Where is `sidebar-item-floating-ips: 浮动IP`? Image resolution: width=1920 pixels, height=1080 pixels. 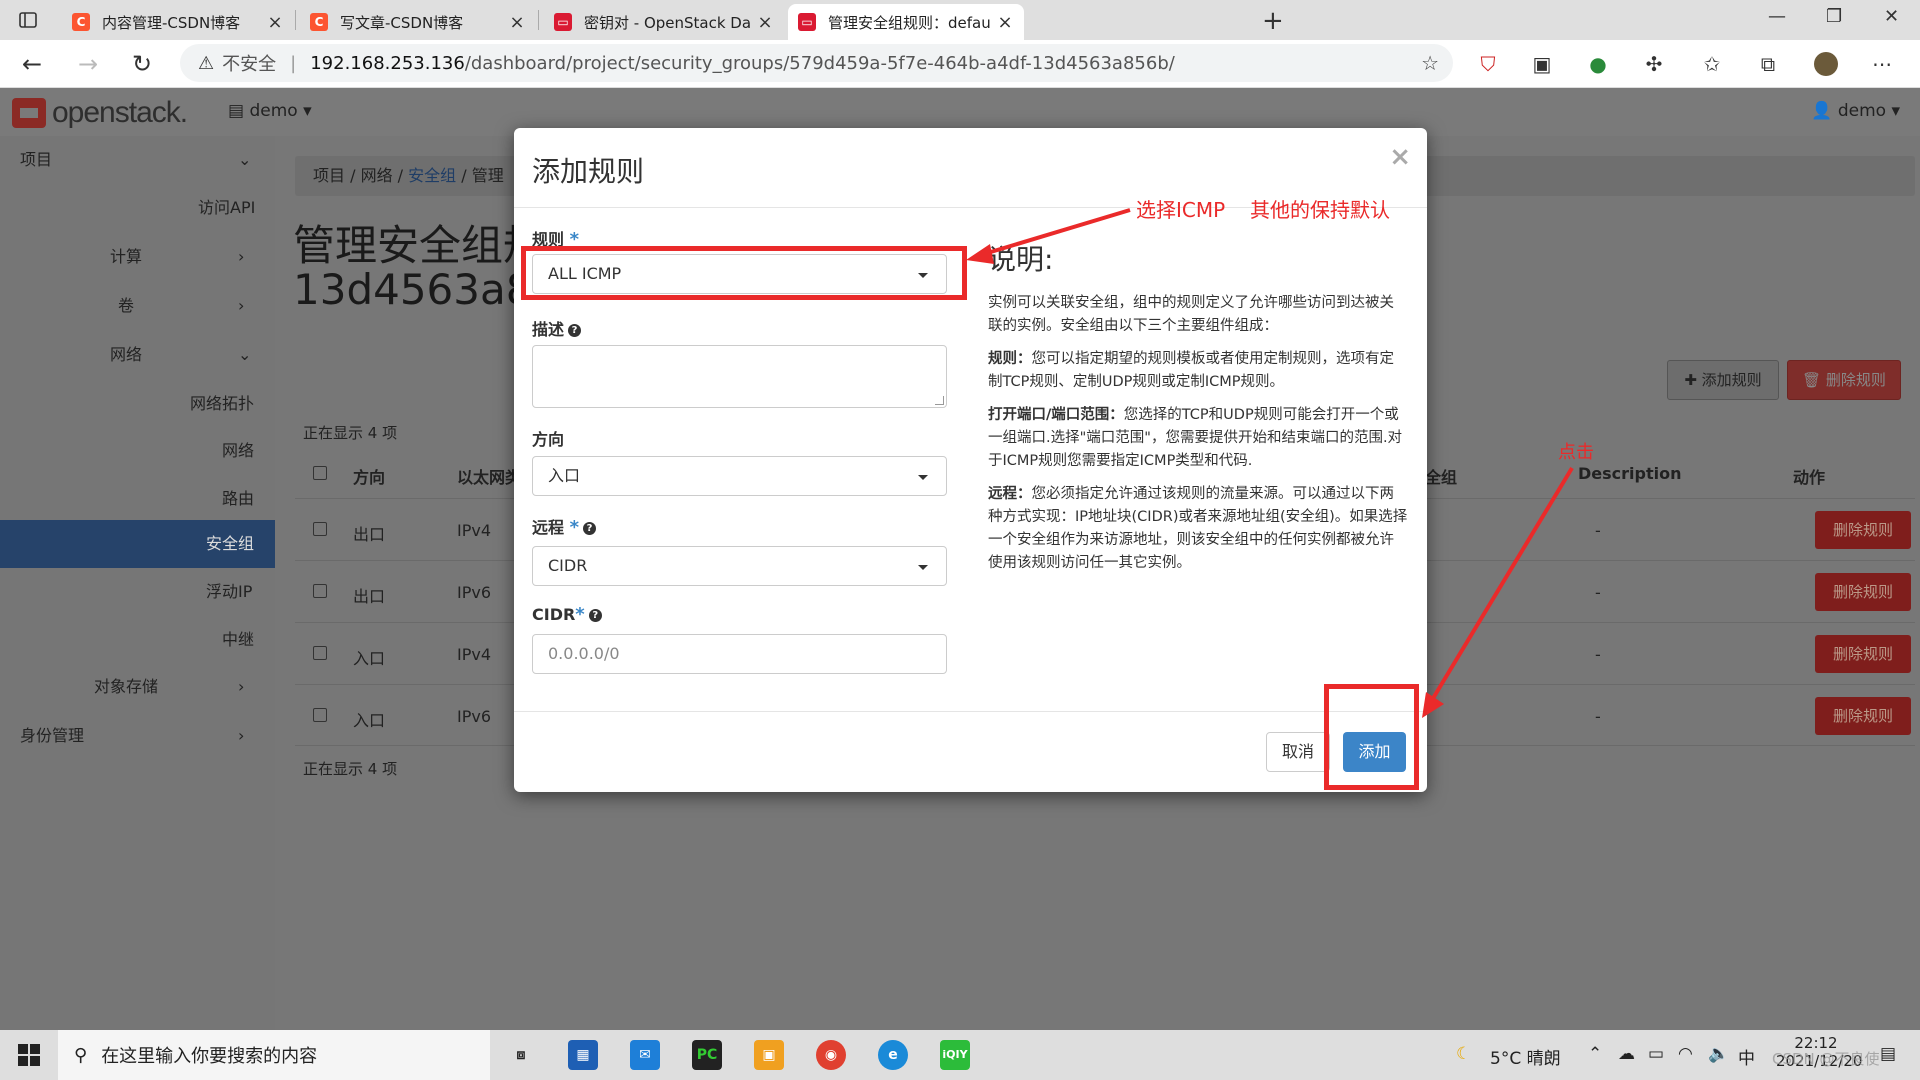
sidebar-item-floating-ips: 浮动IP is located at coordinates (137, 592).